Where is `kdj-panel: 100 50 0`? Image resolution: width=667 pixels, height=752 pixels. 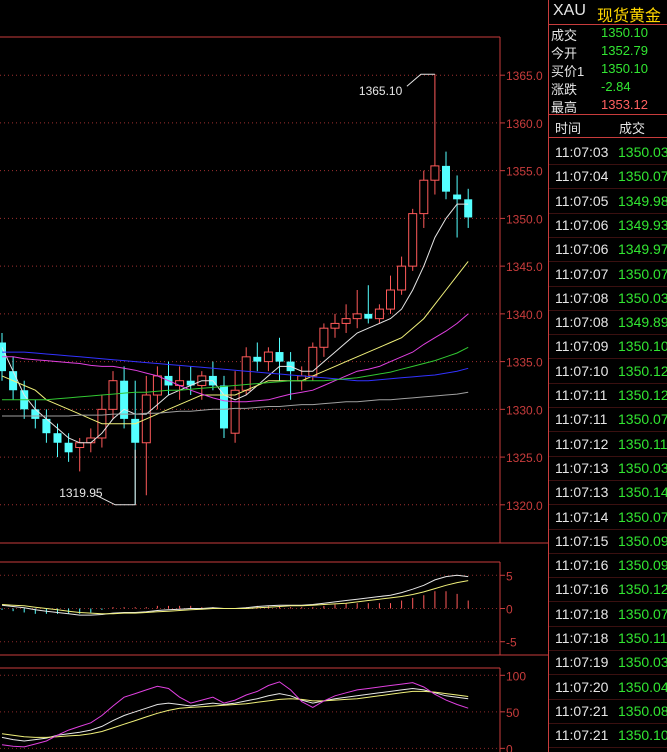
kdj-panel: 100 50 0 is located at coordinates (263, 709).